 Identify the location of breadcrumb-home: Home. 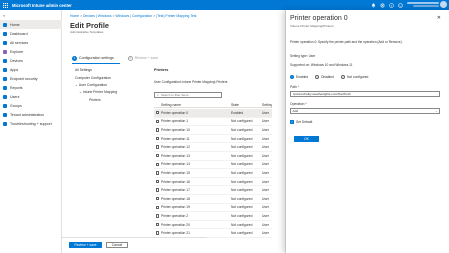
(74, 16).